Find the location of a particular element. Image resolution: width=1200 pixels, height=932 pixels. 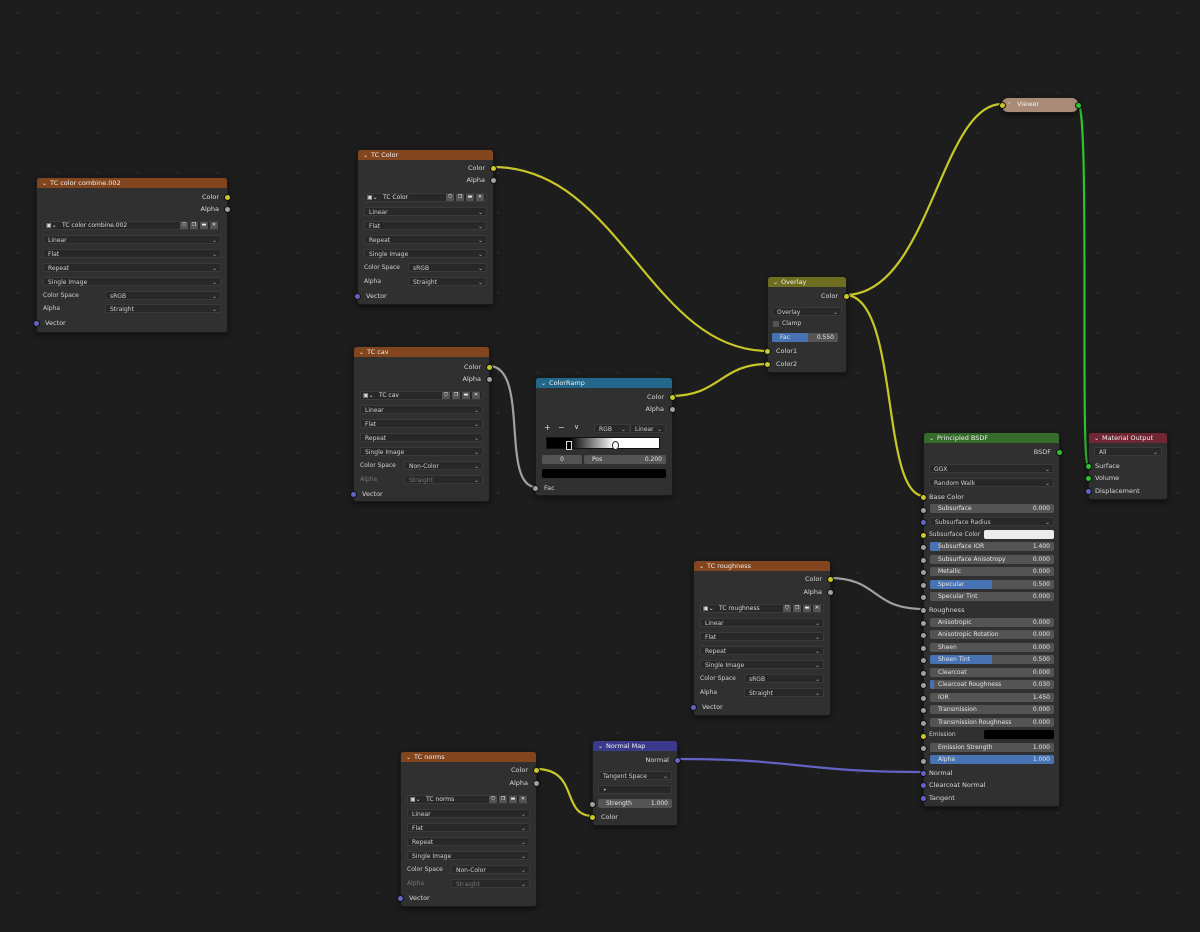

socket-input-displacement is located at coordinates (1088, 491).